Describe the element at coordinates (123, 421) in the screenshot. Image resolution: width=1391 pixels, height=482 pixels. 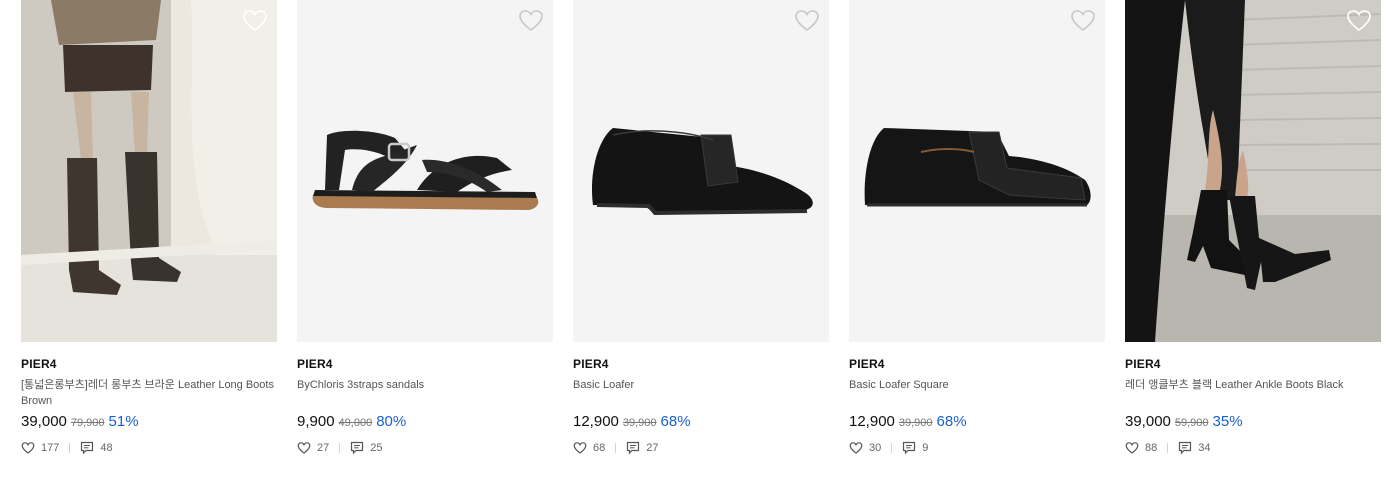
I see `discount-rate: 51%` at that location.